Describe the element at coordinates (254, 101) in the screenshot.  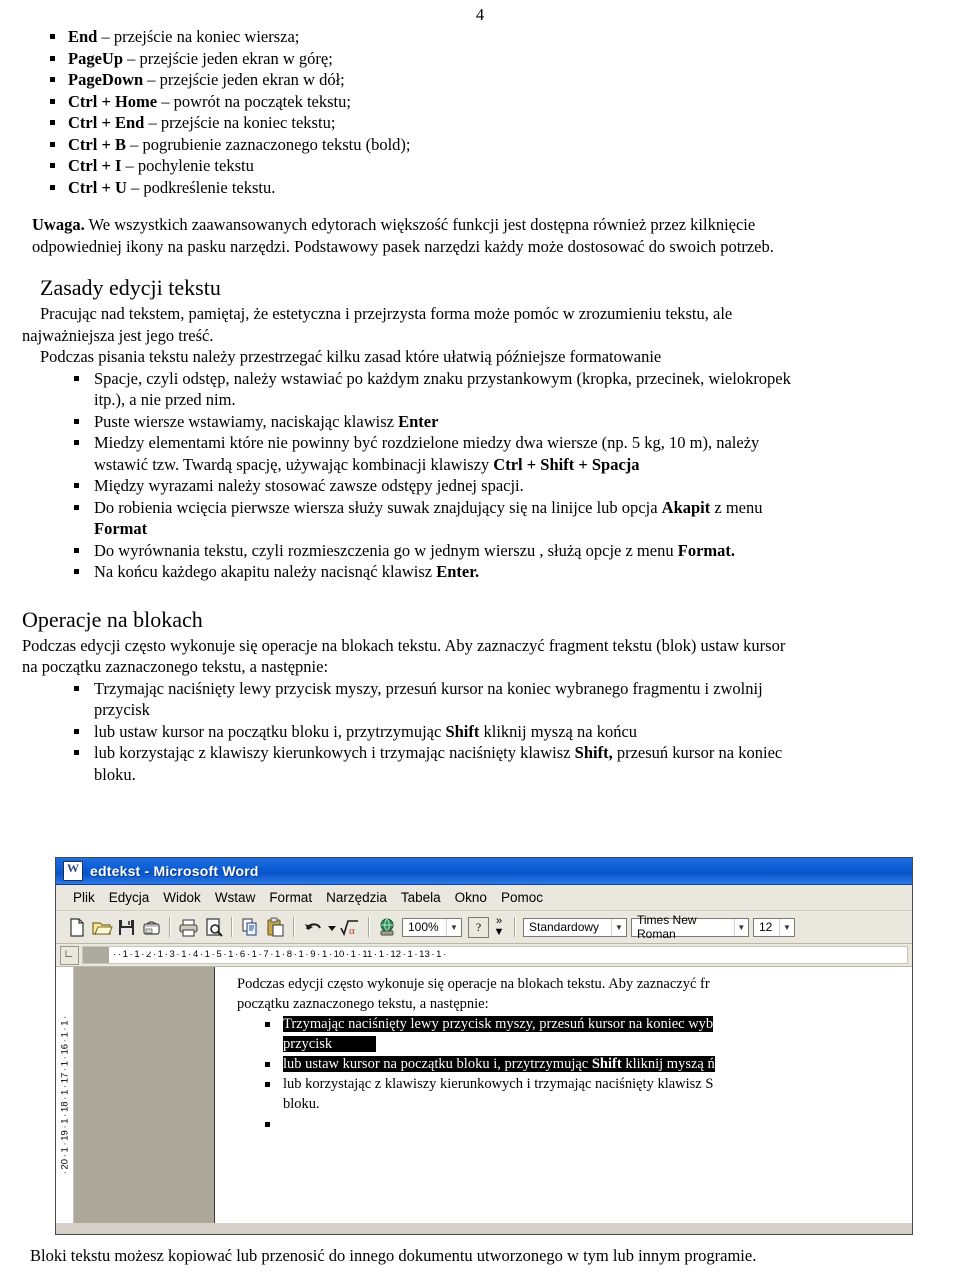
I see `shortcut-desc: – powrót na początek tekstu;` at that location.